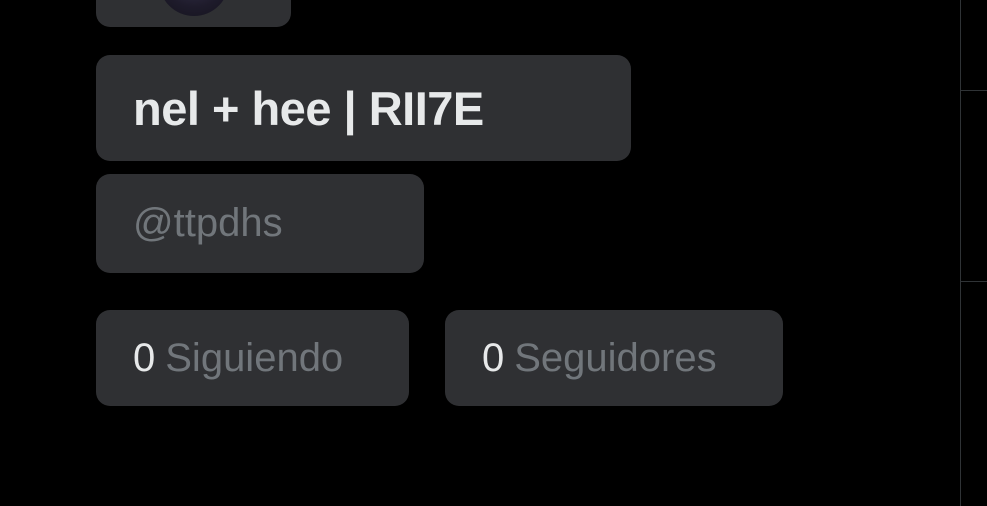  Describe the element at coordinates (208, 223) in the screenshot. I see `user-handle: @ttpdhs` at that location.